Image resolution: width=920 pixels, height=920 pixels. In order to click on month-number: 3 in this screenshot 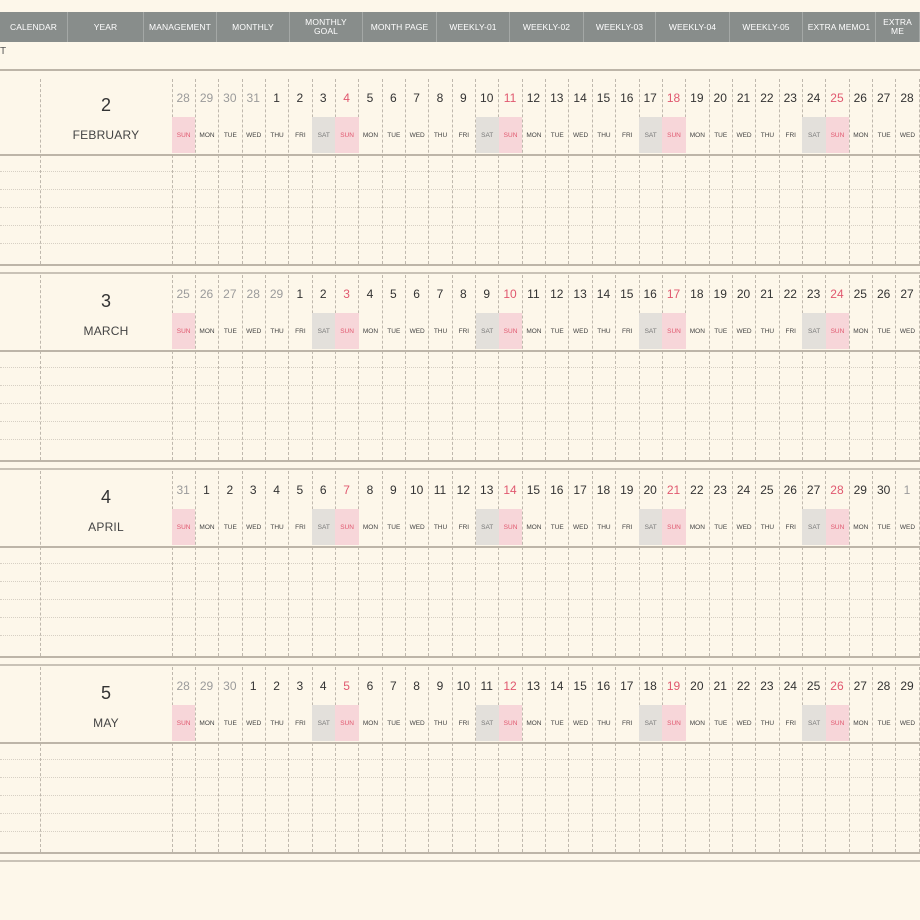, I will do `click(106, 301)`.